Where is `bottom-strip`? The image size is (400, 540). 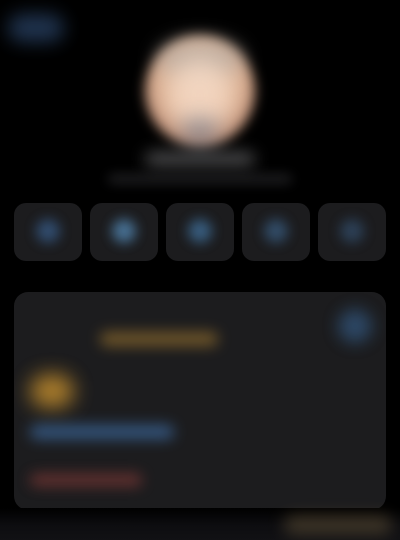 bottom-strip is located at coordinates (200, 524).